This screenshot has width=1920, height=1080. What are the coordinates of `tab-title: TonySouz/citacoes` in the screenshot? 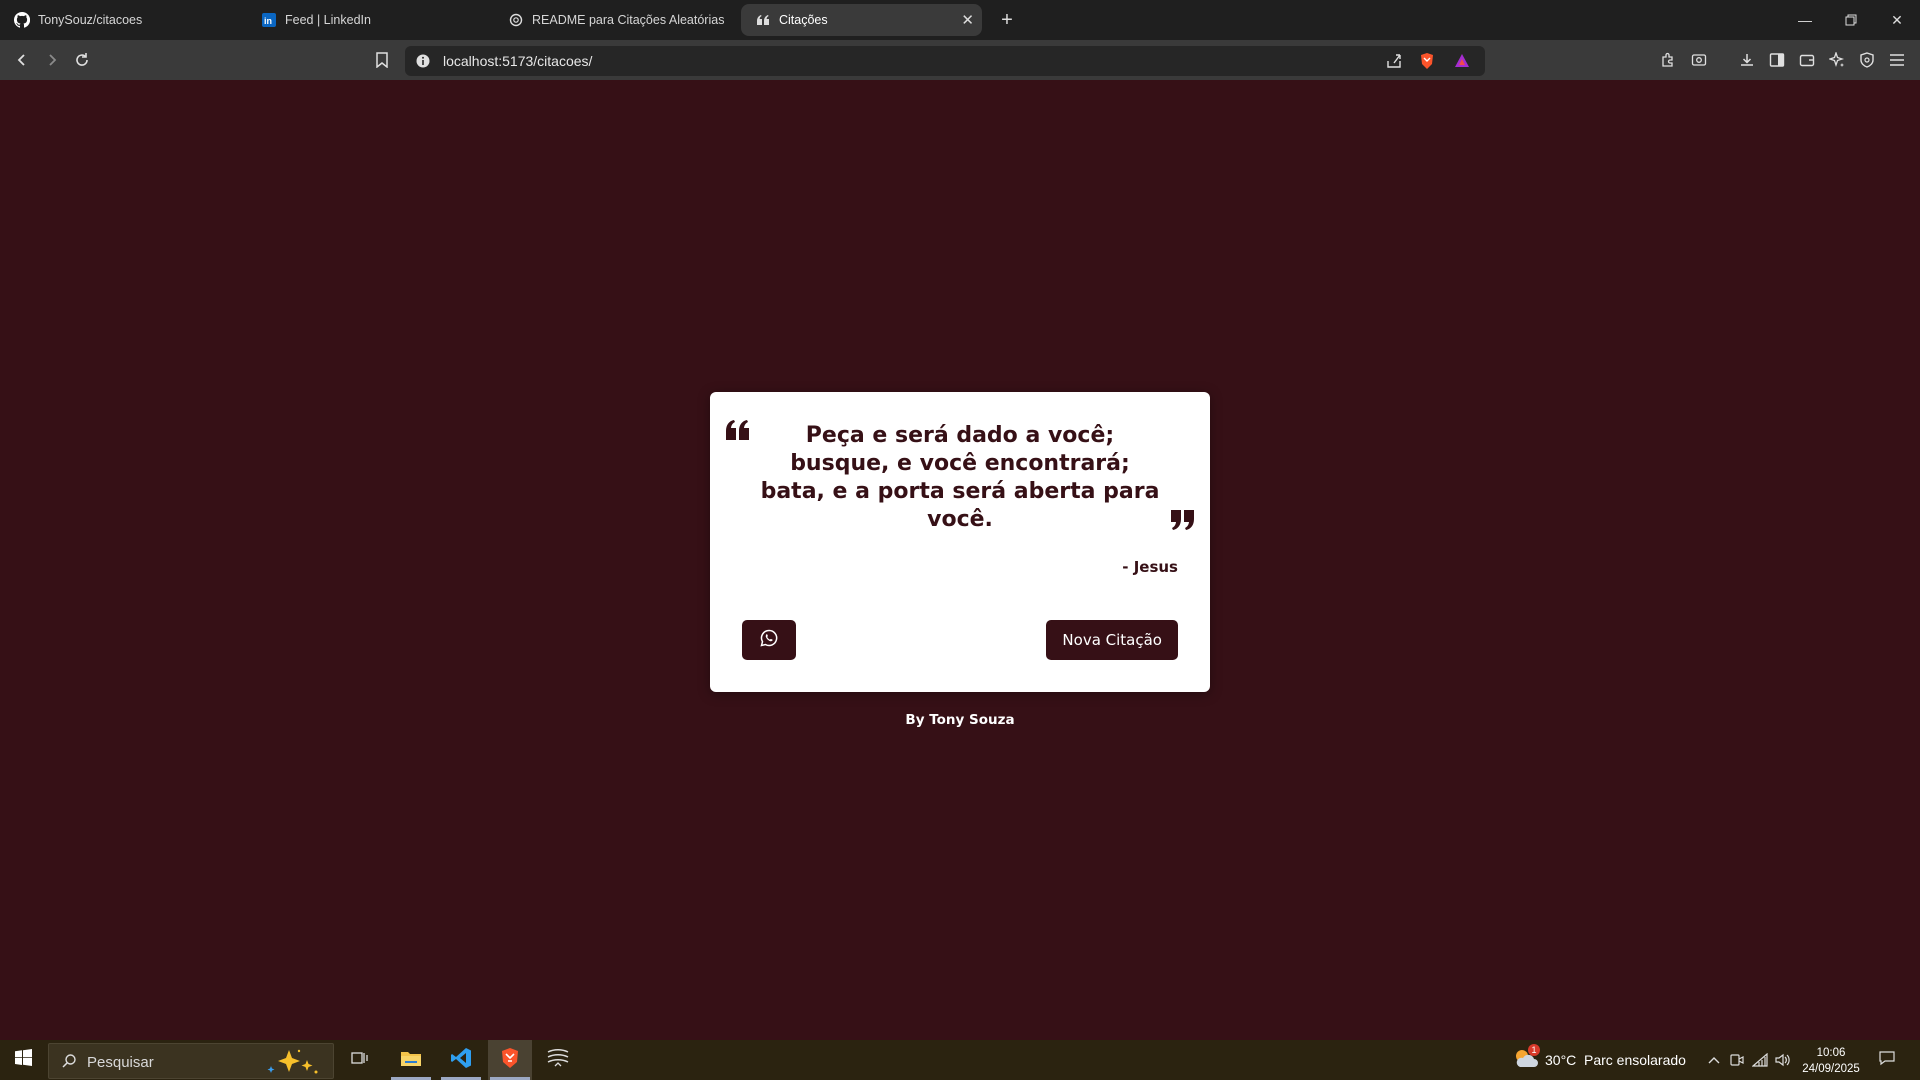 It's located at (90, 20).